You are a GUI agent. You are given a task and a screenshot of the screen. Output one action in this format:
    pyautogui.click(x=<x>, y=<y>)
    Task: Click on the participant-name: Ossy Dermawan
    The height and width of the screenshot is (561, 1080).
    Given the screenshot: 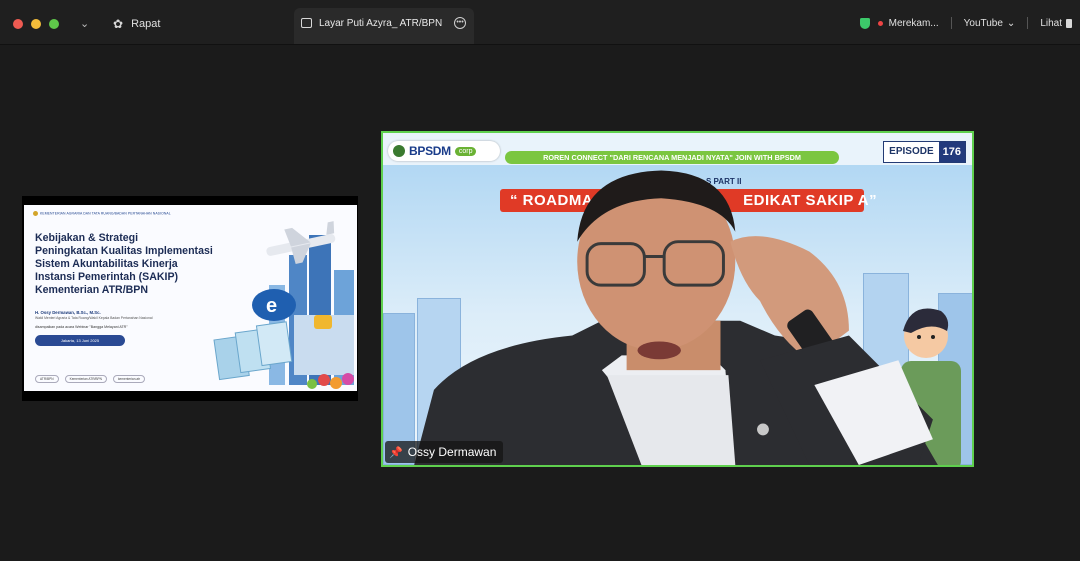 What is the action you would take?
    pyautogui.click(x=452, y=452)
    